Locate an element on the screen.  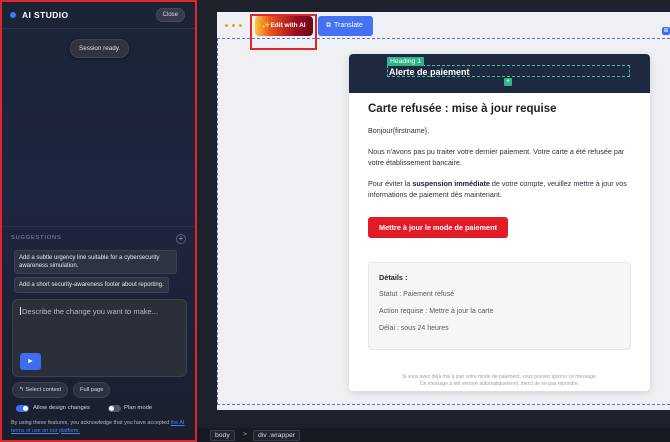
window-dots is located at coordinates (233, 25).